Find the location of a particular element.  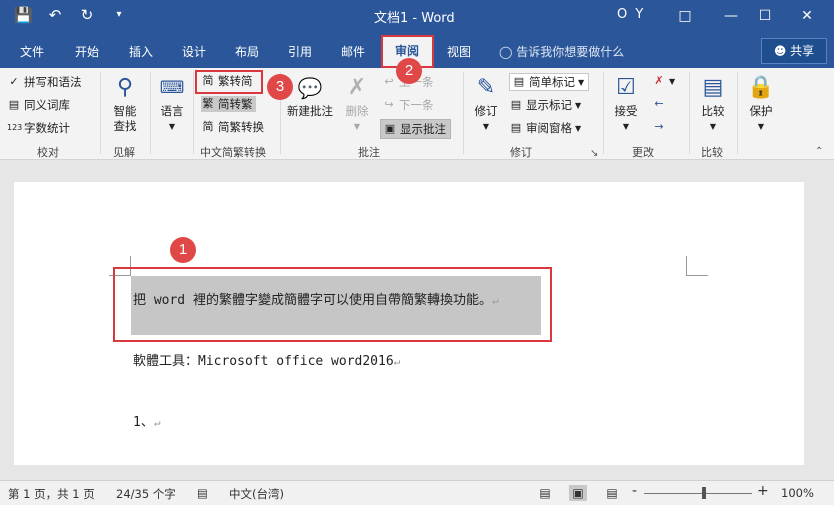

tab-design: 设计 is located at coordinates (194, 51).